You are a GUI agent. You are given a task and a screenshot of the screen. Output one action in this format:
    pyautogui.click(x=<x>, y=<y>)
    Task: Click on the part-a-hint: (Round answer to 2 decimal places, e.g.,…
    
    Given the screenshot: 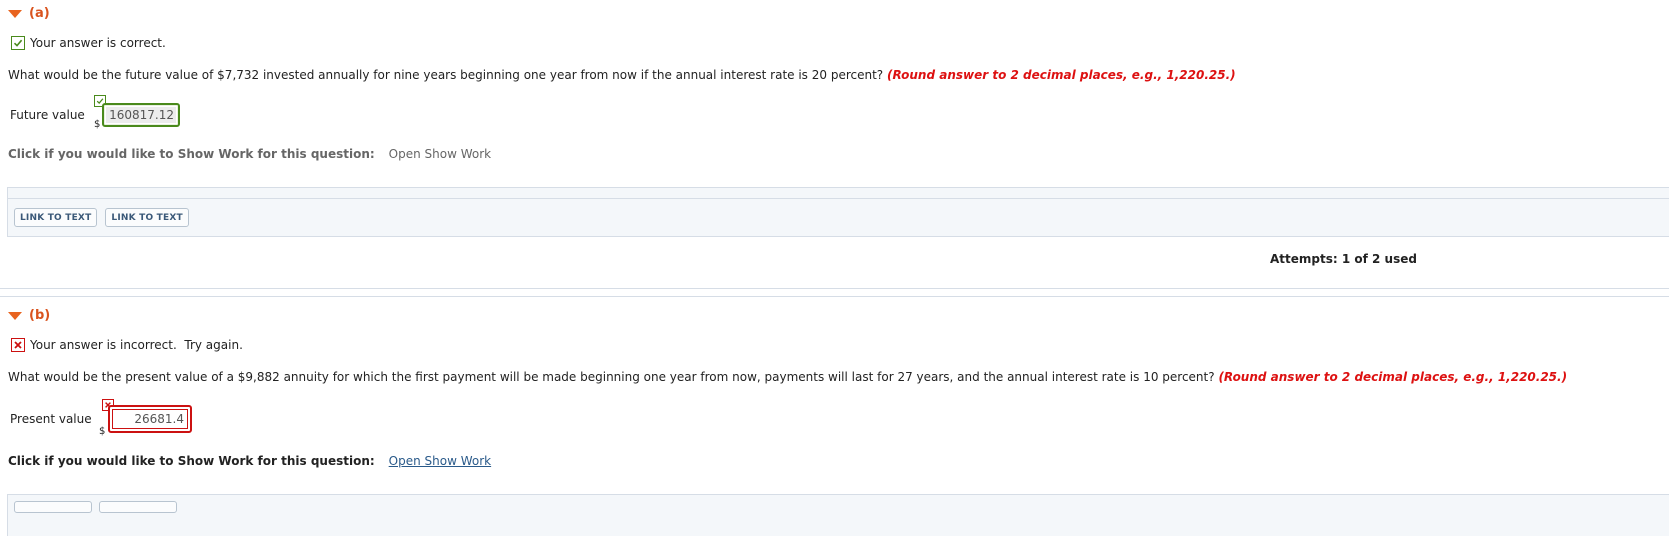 What is the action you would take?
    pyautogui.click(x=1061, y=75)
    